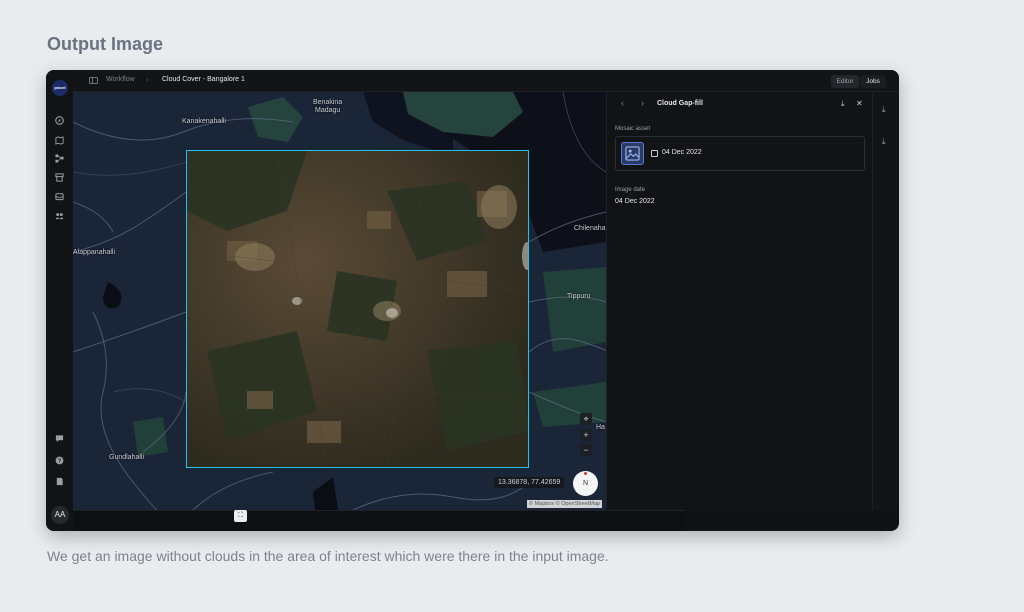 Image resolution: width=1024 pixels, height=612 pixels. What do you see at coordinates (59, 438) in the screenshot?
I see `feedback-icon` at bounding box center [59, 438].